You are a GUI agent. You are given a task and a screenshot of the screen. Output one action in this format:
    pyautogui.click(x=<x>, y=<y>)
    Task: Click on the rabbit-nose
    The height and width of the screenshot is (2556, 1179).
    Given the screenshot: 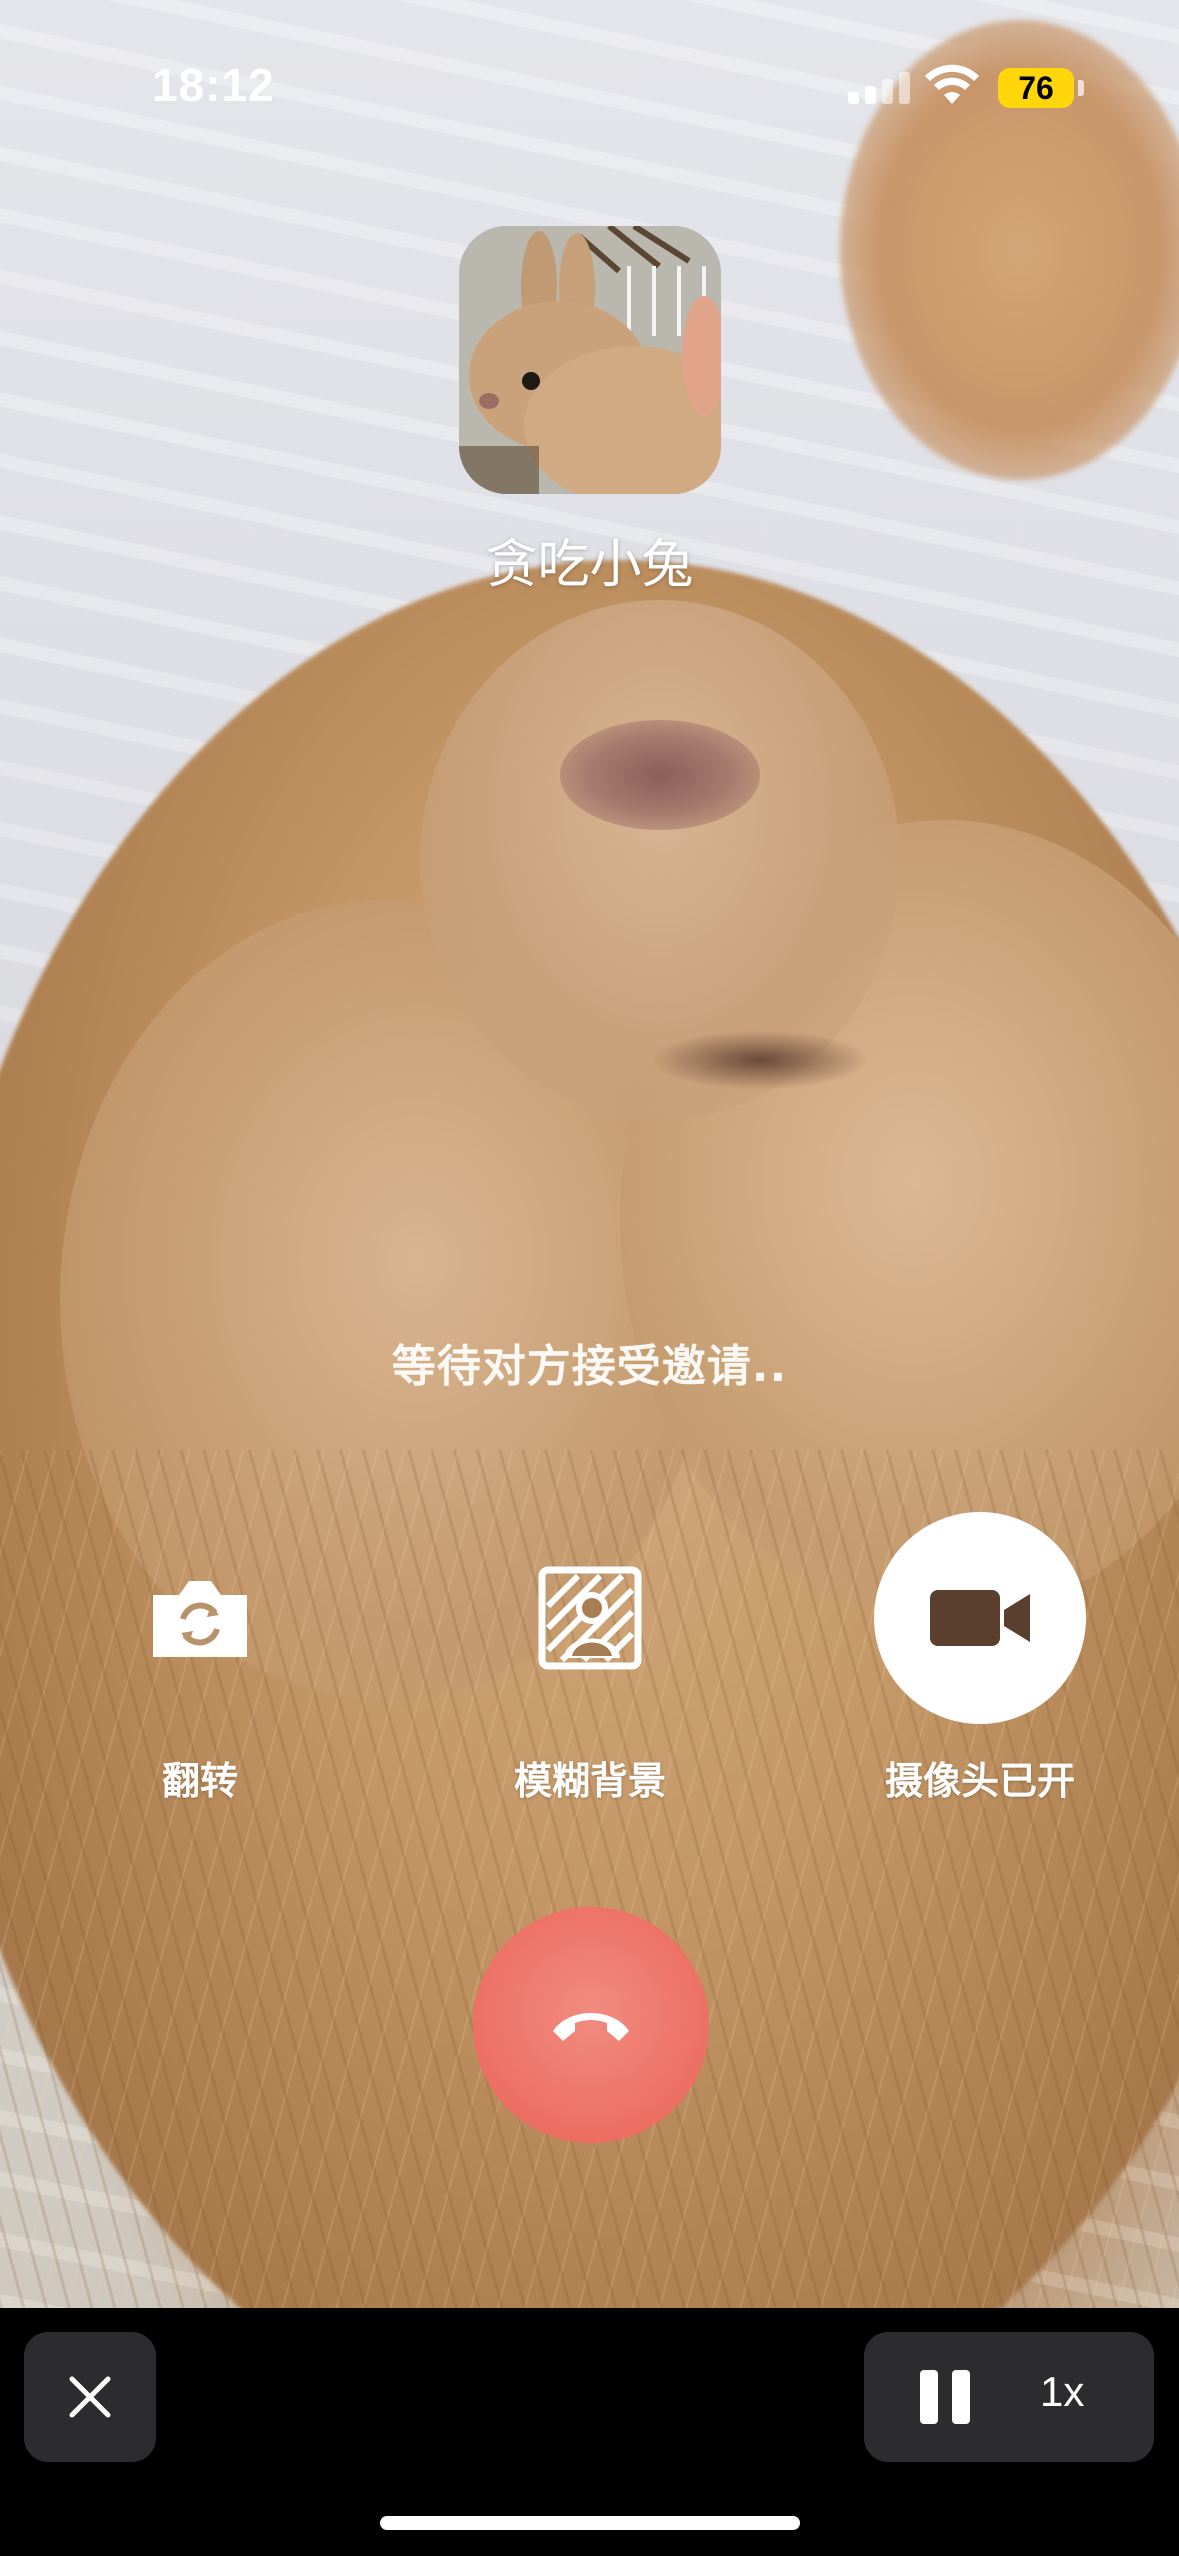 What is the action you would take?
    pyautogui.click(x=660, y=775)
    